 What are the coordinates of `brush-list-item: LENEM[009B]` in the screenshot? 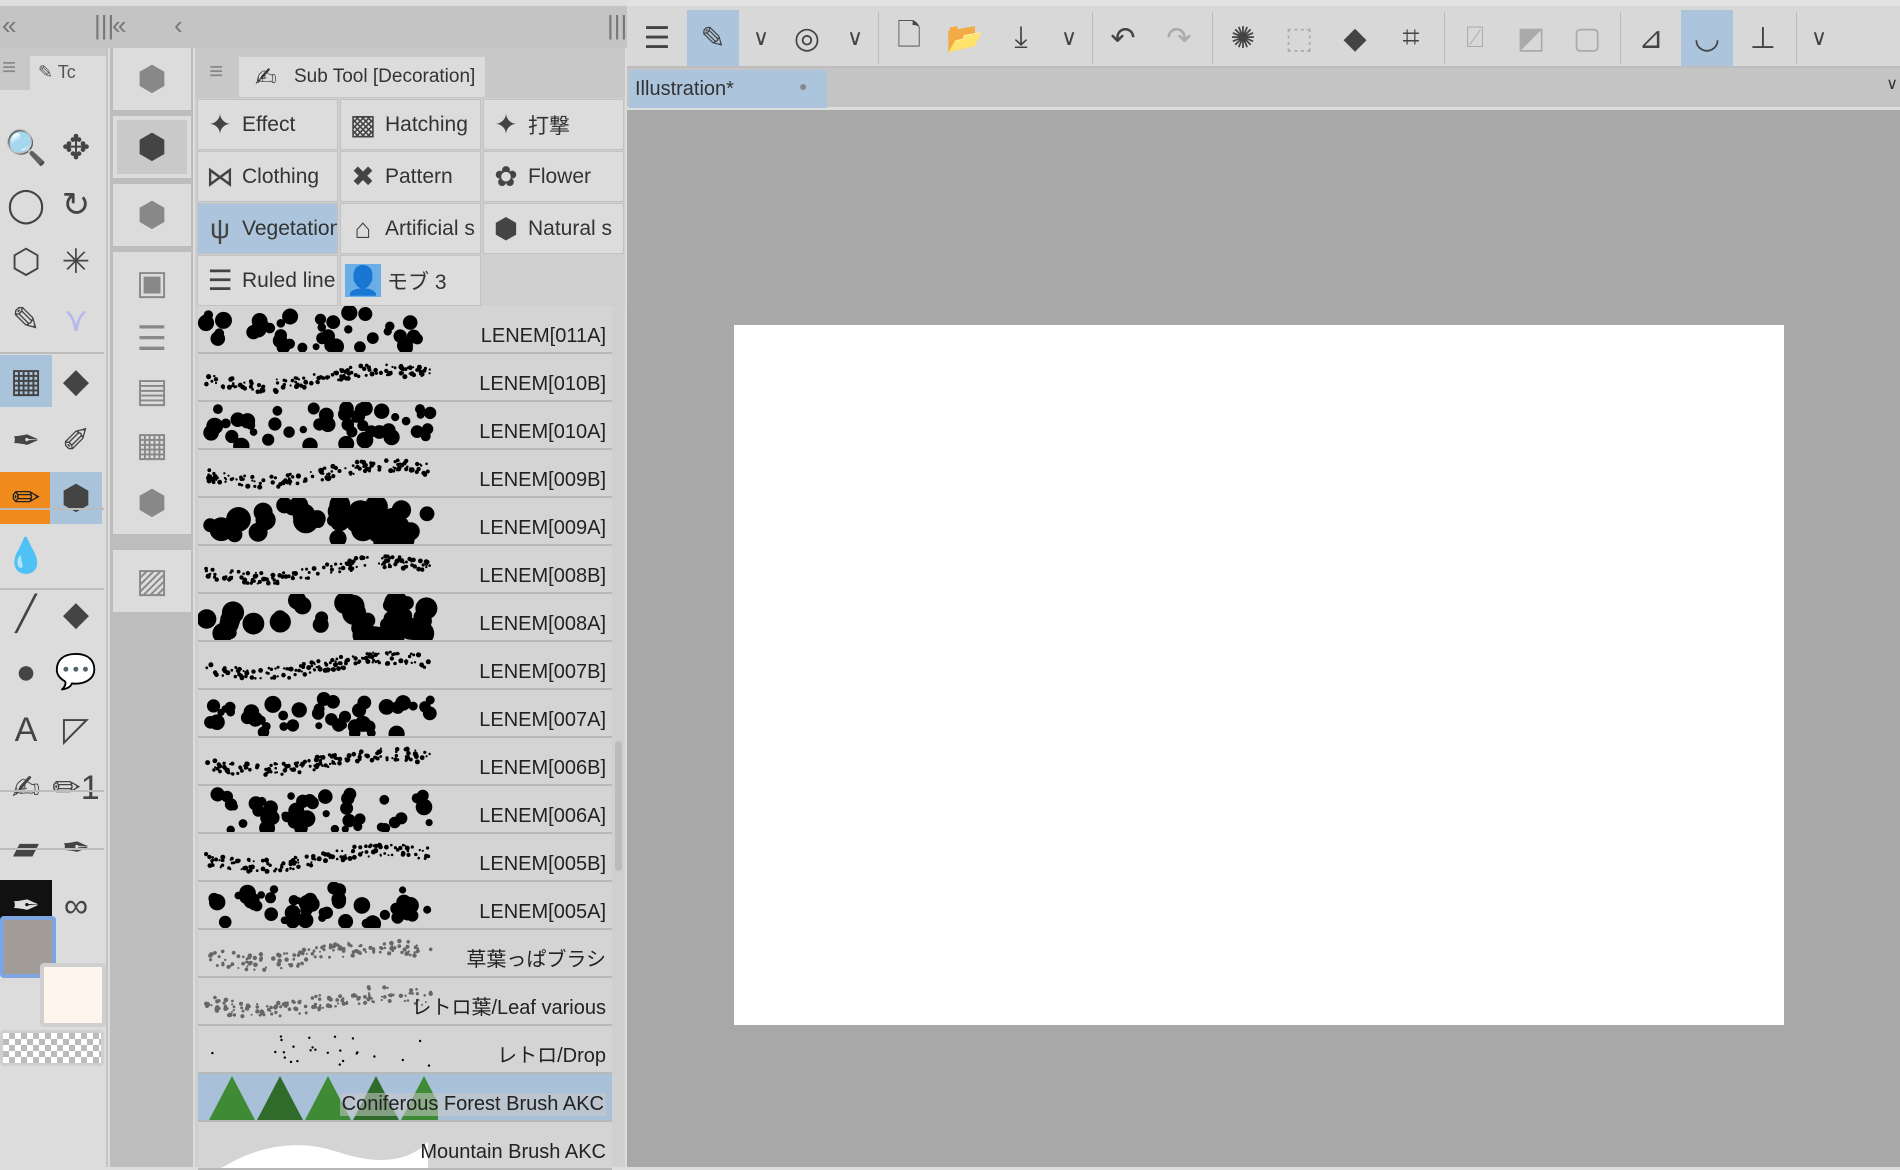 It's located at (405, 474).